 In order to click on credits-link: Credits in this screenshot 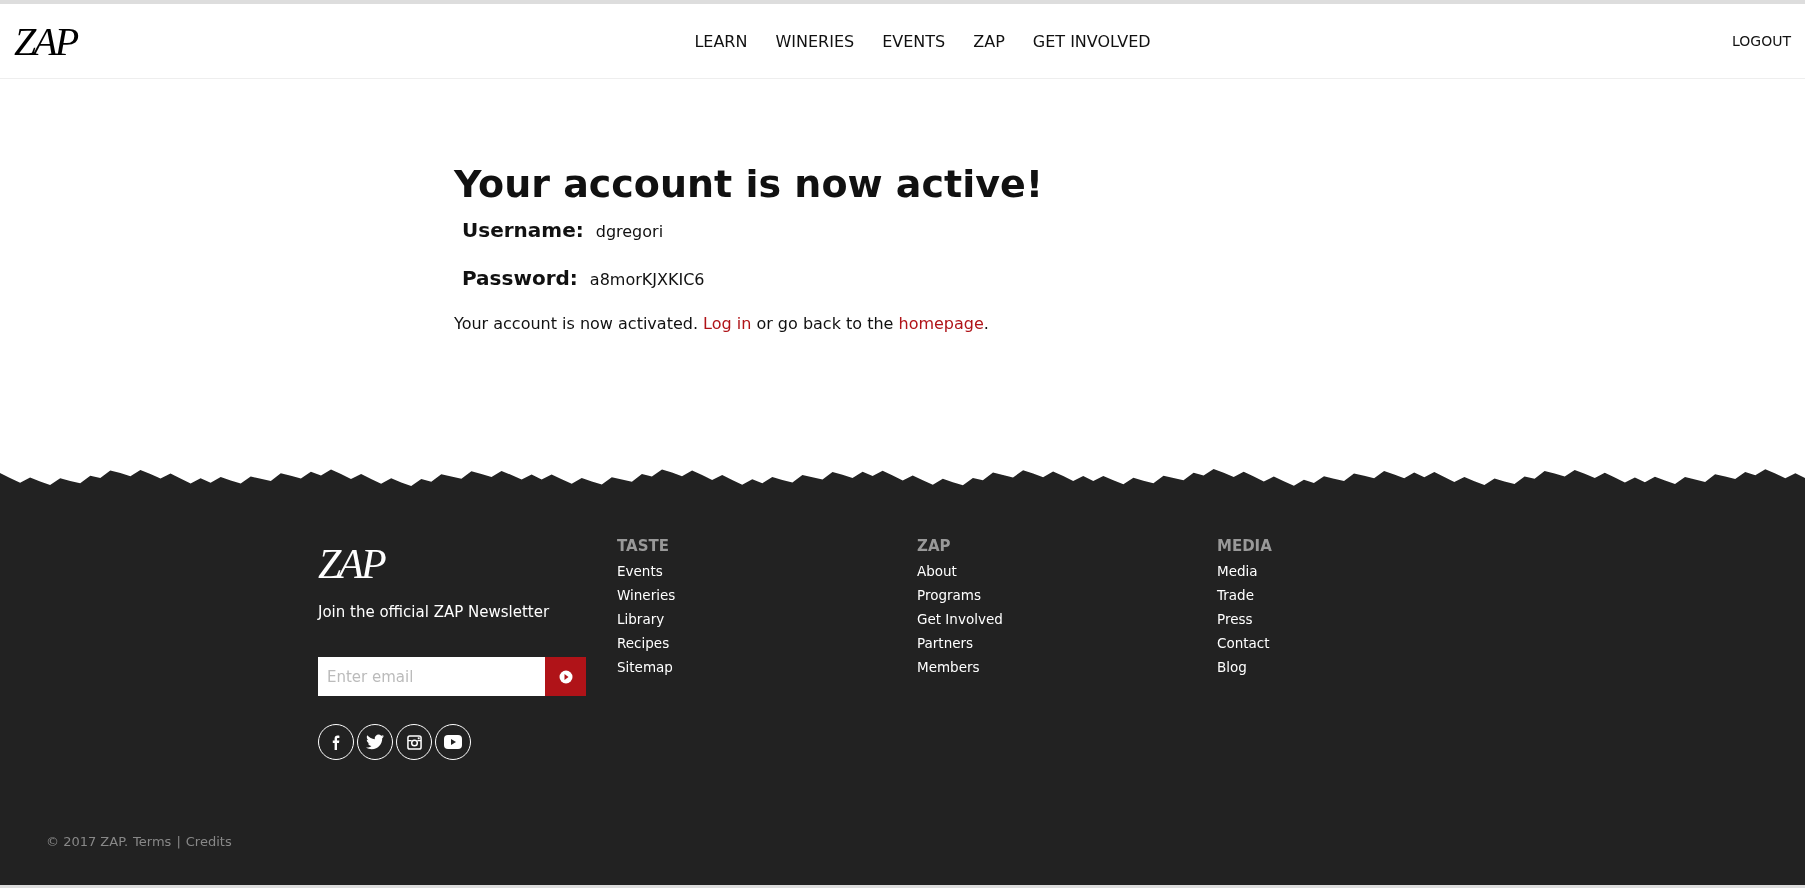, I will do `click(208, 841)`.